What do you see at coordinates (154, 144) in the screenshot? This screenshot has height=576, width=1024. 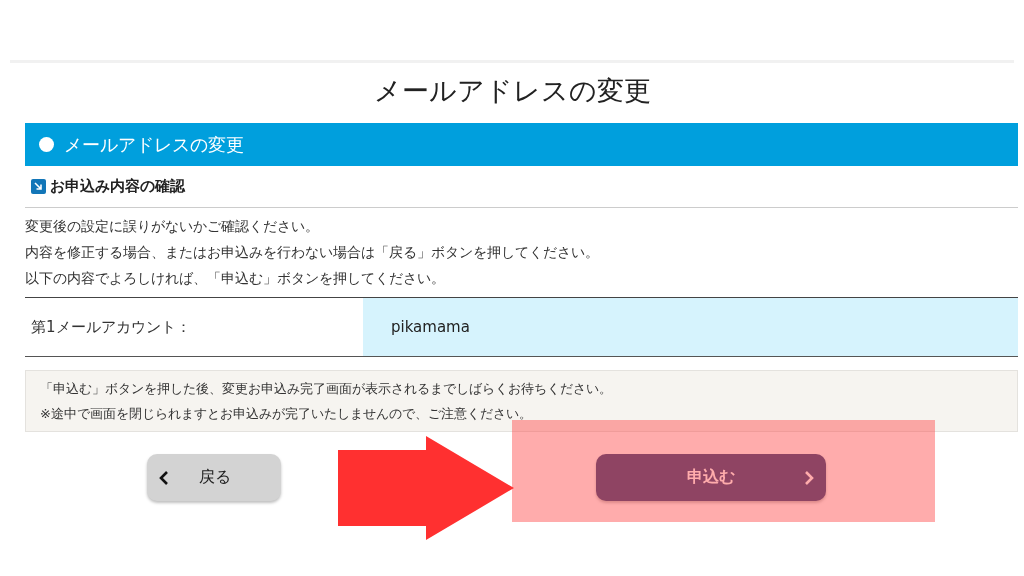 I see `section-title: メールアドレスの変更` at bounding box center [154, 144].